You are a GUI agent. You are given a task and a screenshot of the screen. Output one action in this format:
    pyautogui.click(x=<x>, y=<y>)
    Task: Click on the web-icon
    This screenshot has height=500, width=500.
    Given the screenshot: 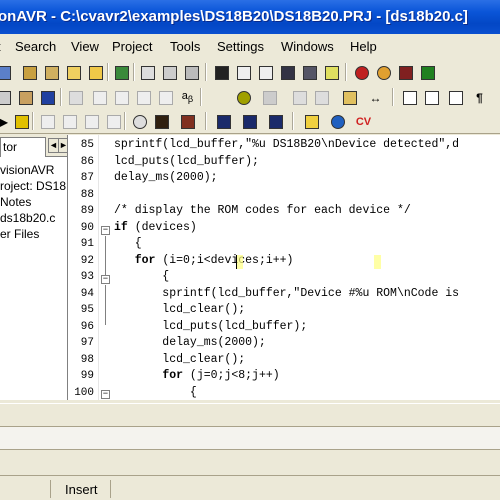 What is the action you would take?
    pyautogui.click(x=337, y=121)
    